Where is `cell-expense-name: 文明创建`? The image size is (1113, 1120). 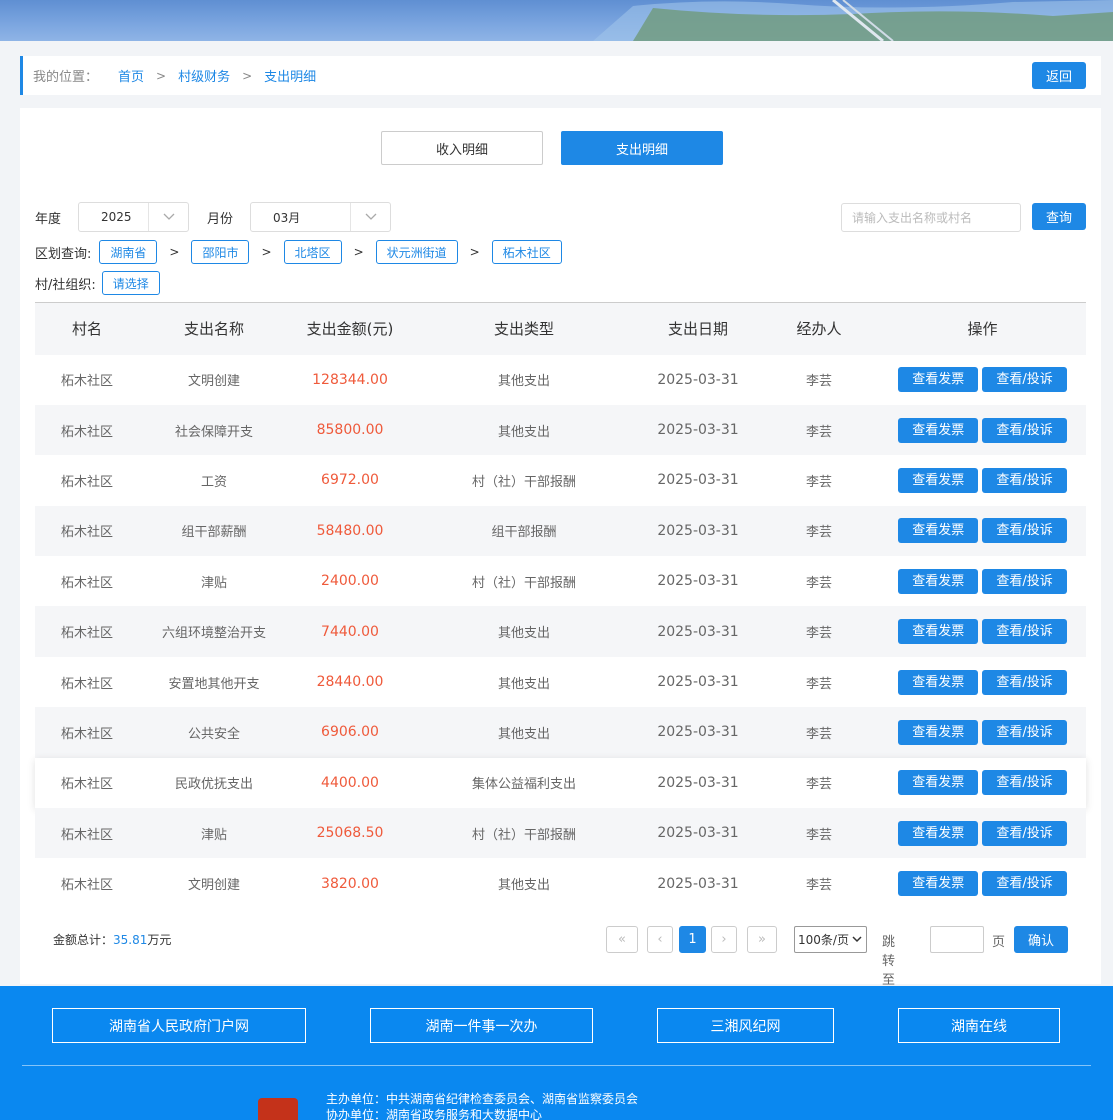
cell-expense-name: 文明创建 is located at coordinates (213, 886).